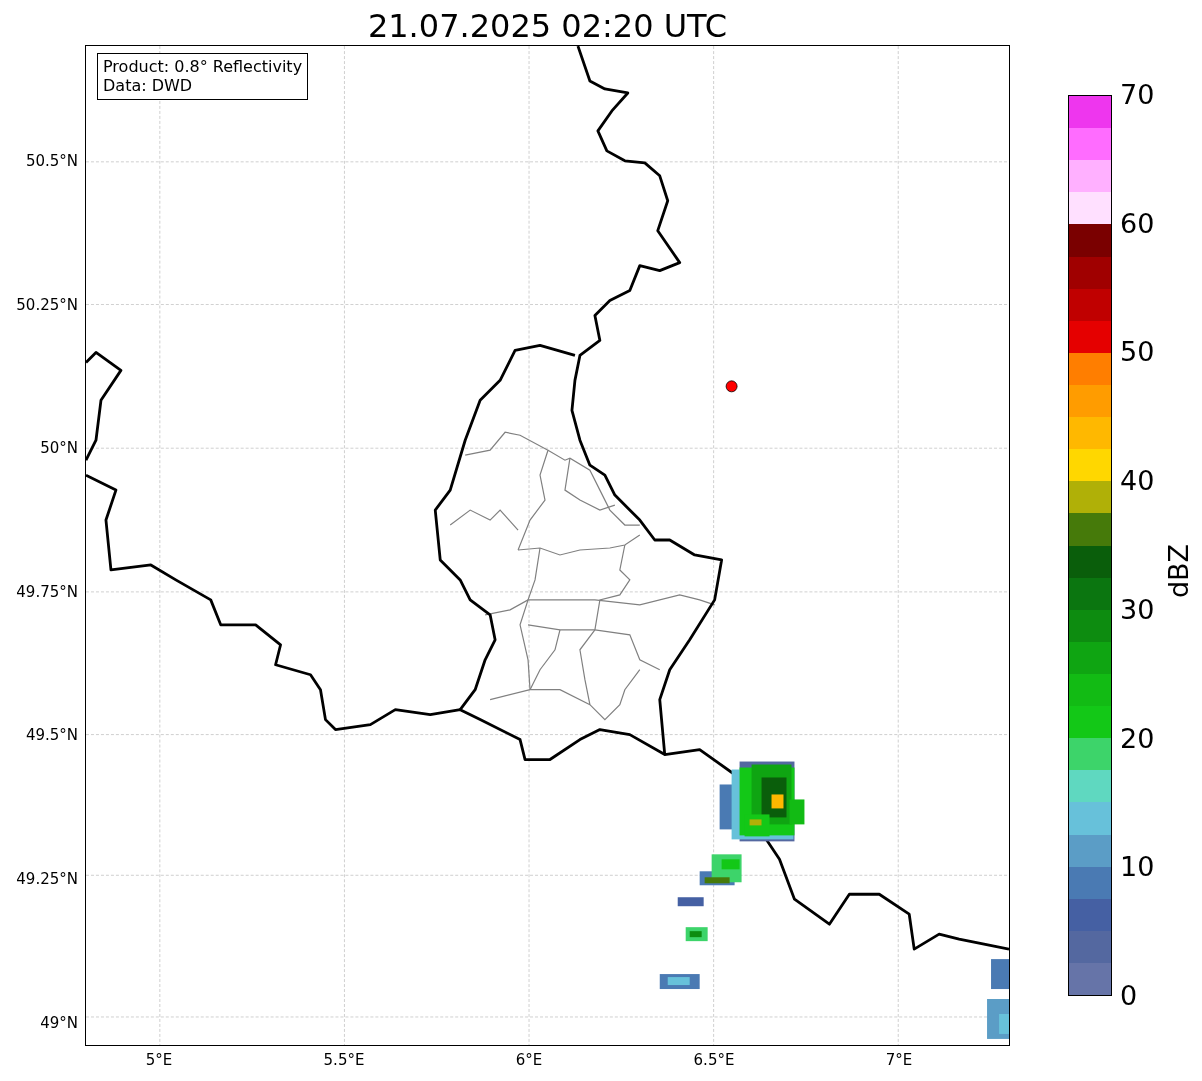 The width and height of the screenshot is (1202, 1081). I want to click on colorbar-tick-label: 20, so click(1137, 738).